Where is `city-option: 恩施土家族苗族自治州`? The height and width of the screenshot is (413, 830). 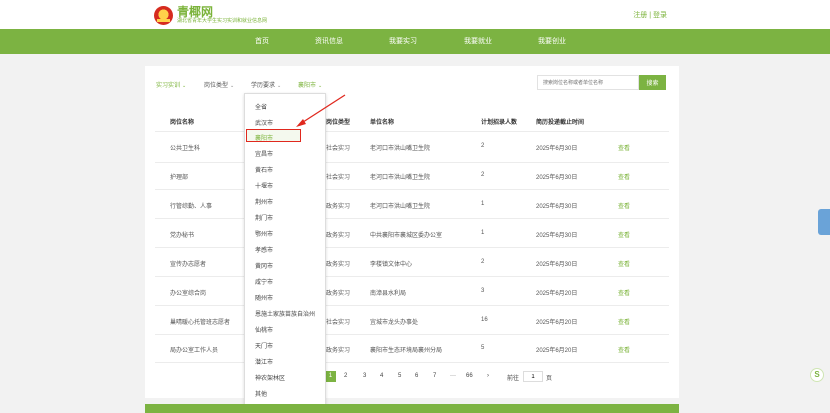 city-option: 恩施土家族苗族自治州 is located at coordinates (285, 313).